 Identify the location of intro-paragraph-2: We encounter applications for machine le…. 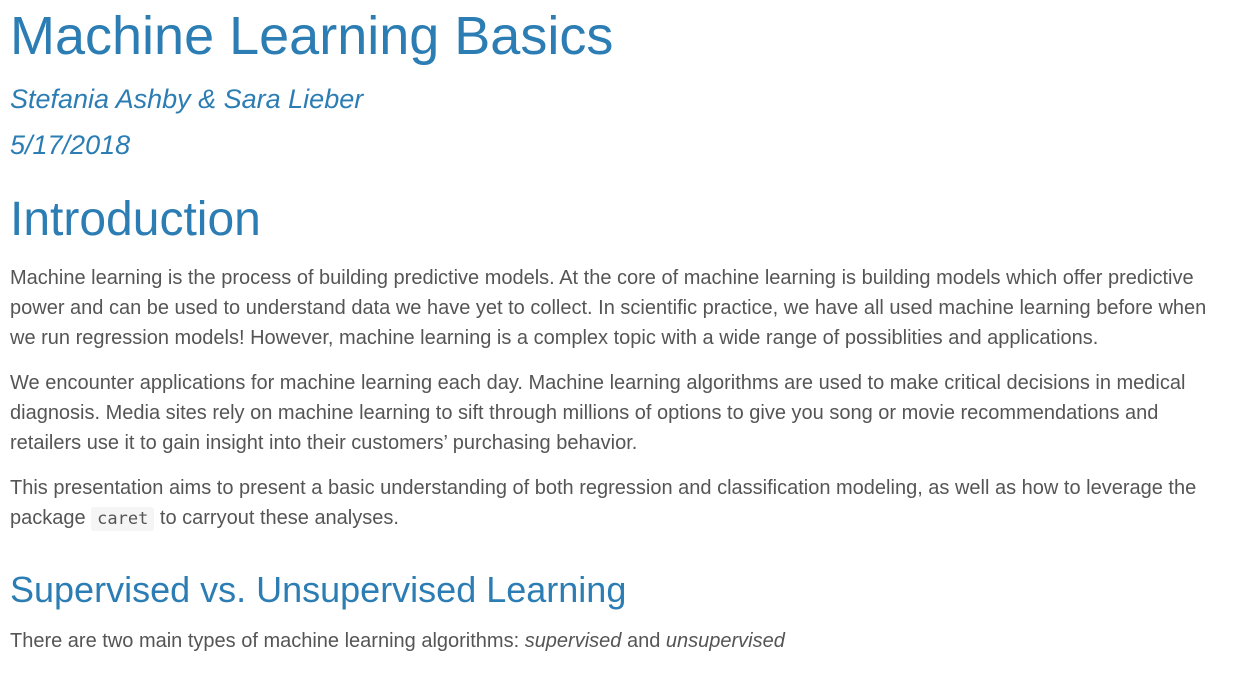
(598, 413).